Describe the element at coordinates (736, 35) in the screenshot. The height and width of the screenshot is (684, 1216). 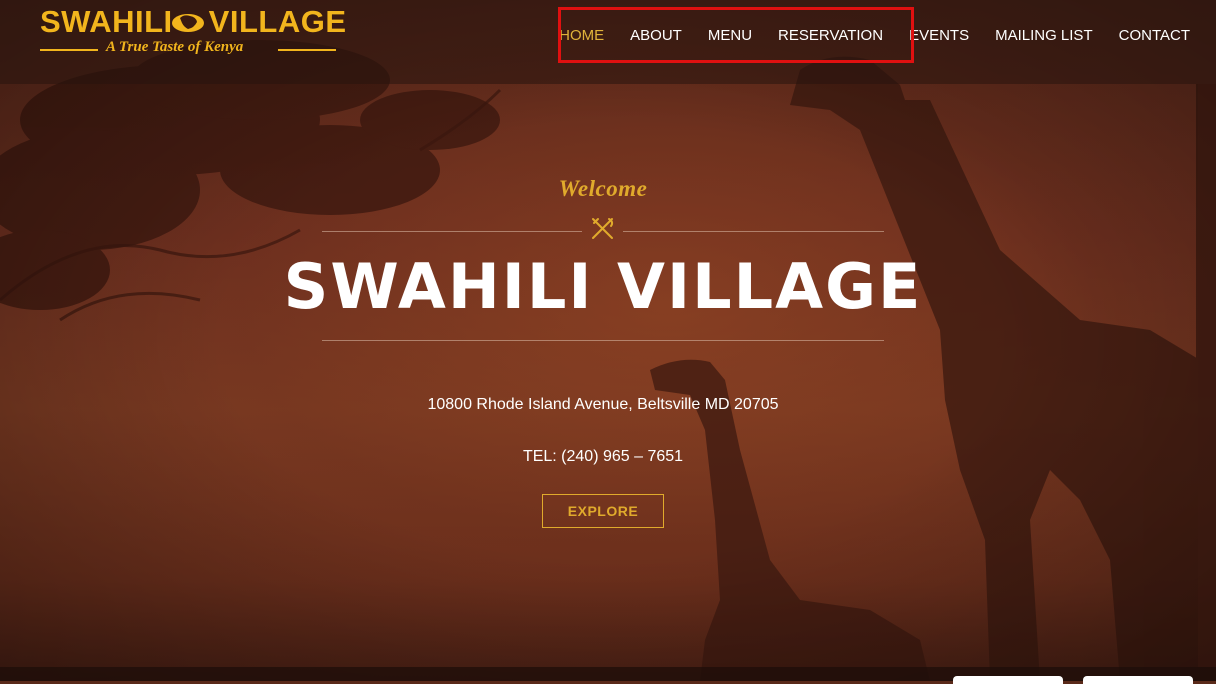
I see `nav-highlight-box` at that location.